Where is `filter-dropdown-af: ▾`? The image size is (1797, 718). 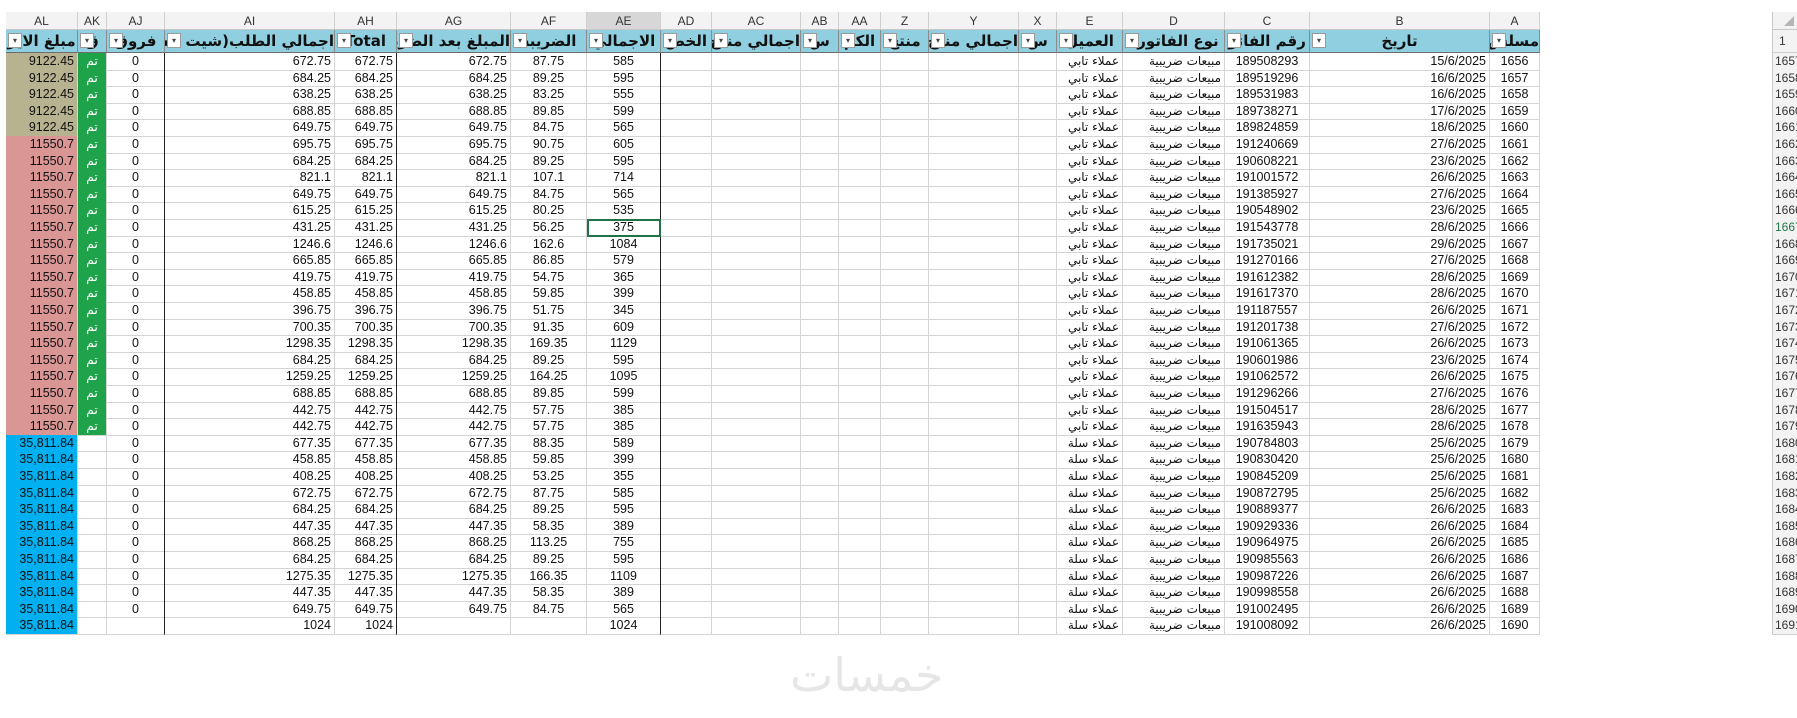
filter-dropdown-af: ▾ is located at coordinates (520, 40).